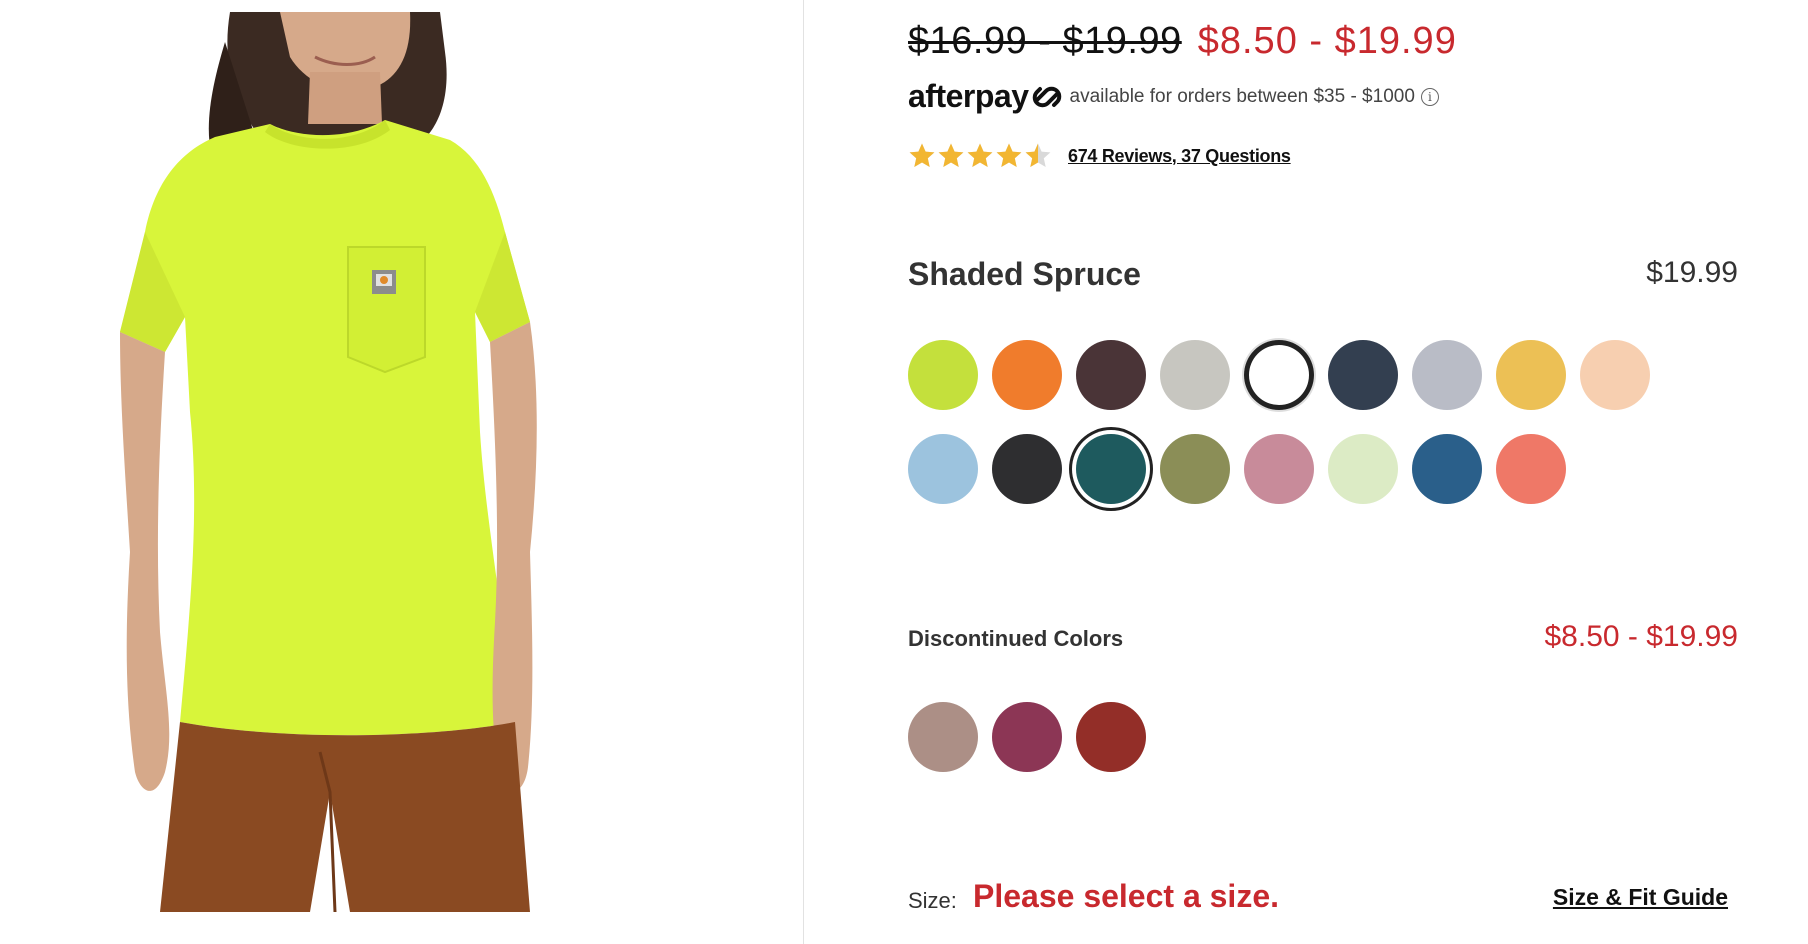 The height and width of the screenshot is (944, 1808). I want to click on swatch-shaded-spruce, so click(1111, 469).